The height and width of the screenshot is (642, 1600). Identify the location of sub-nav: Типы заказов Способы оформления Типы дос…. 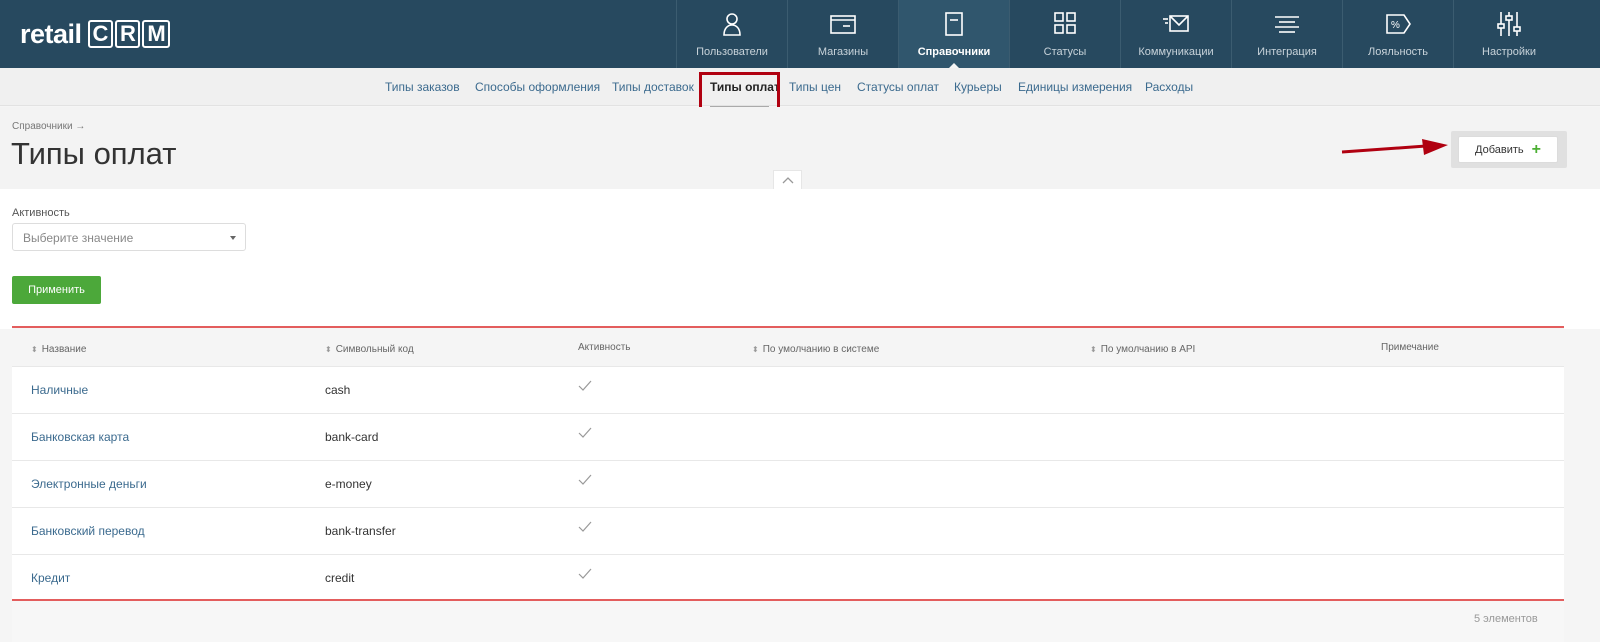
(800, 87).